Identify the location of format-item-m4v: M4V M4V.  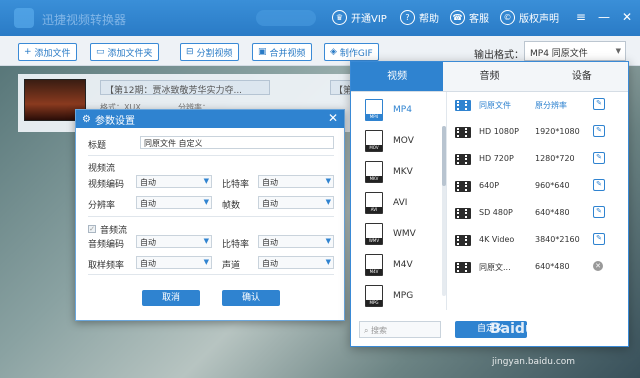
(398, 265).